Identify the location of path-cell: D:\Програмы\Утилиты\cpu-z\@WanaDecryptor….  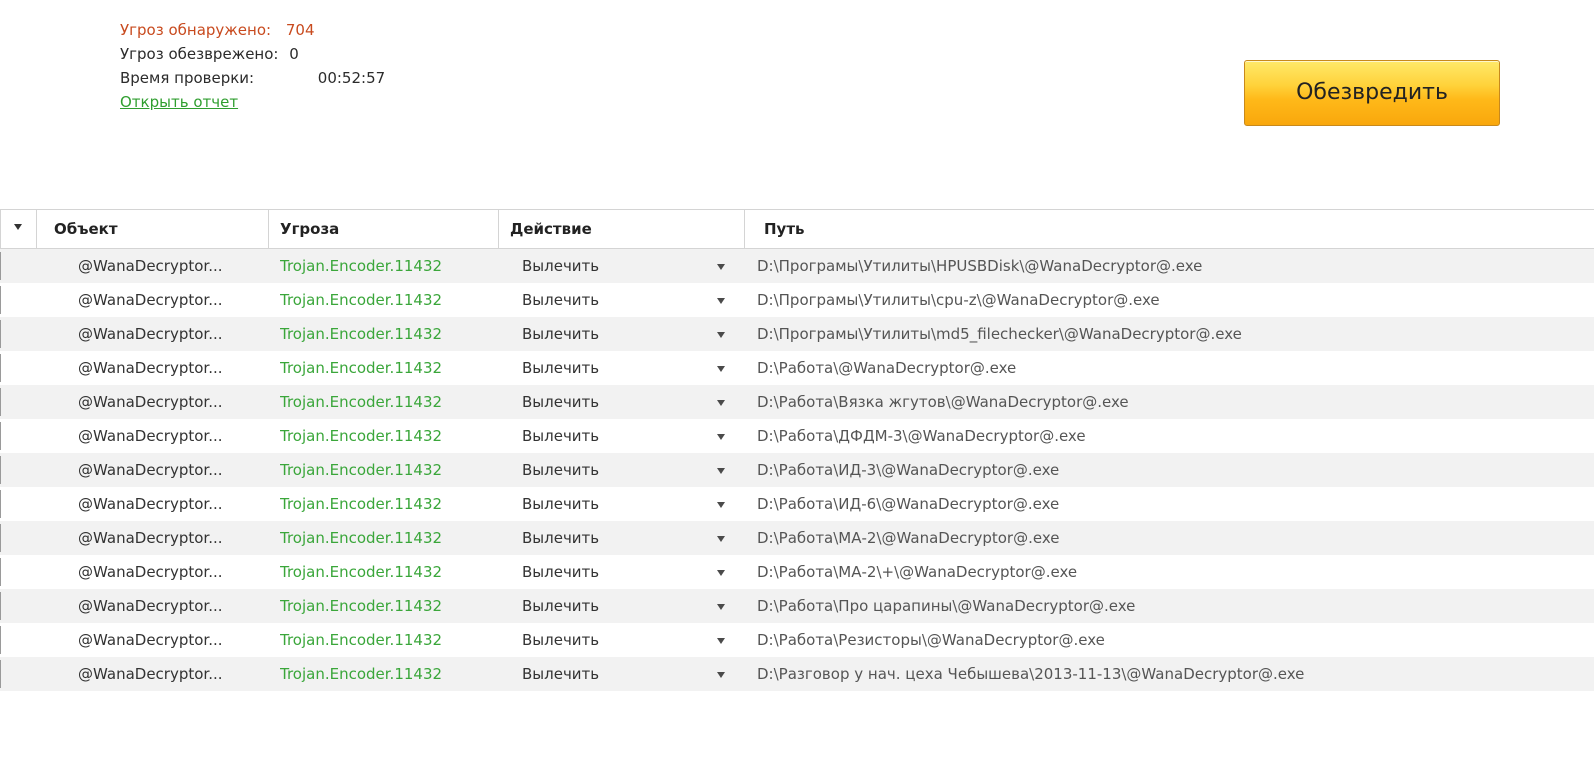
(958, 300).